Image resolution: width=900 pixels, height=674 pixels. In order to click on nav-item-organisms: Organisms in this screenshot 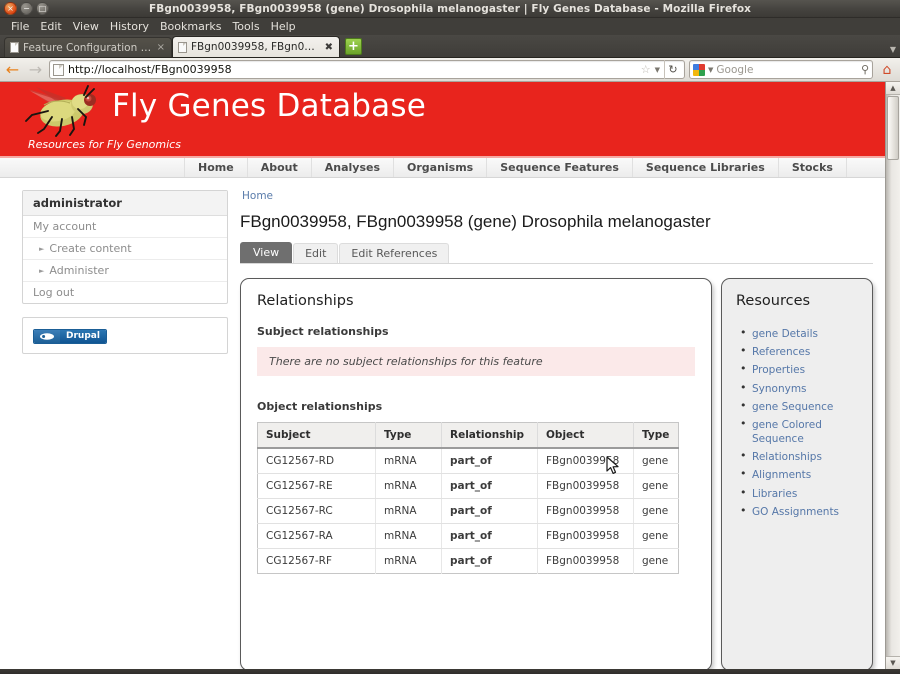, I will do `click(441, 167)`.